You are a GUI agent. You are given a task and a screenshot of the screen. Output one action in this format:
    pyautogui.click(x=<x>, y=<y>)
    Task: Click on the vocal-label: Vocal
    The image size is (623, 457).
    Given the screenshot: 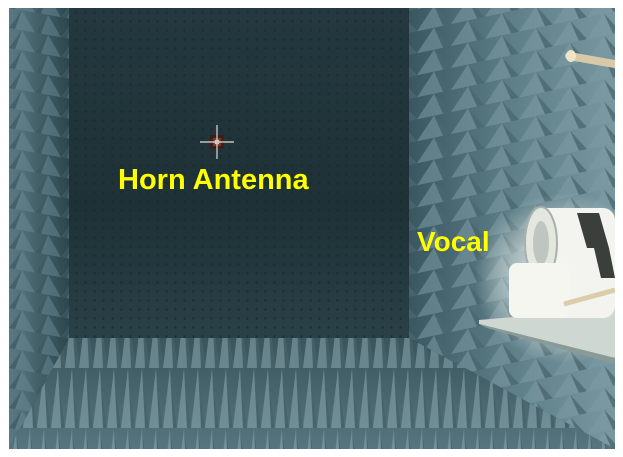 What is the action you would take?
    pyautogui.click(x=453, y=241)
    